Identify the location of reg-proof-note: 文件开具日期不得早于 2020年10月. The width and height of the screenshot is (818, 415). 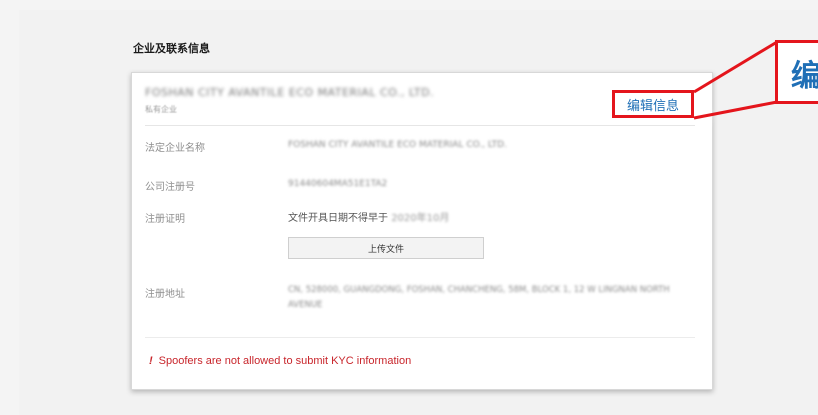
(368, 216).